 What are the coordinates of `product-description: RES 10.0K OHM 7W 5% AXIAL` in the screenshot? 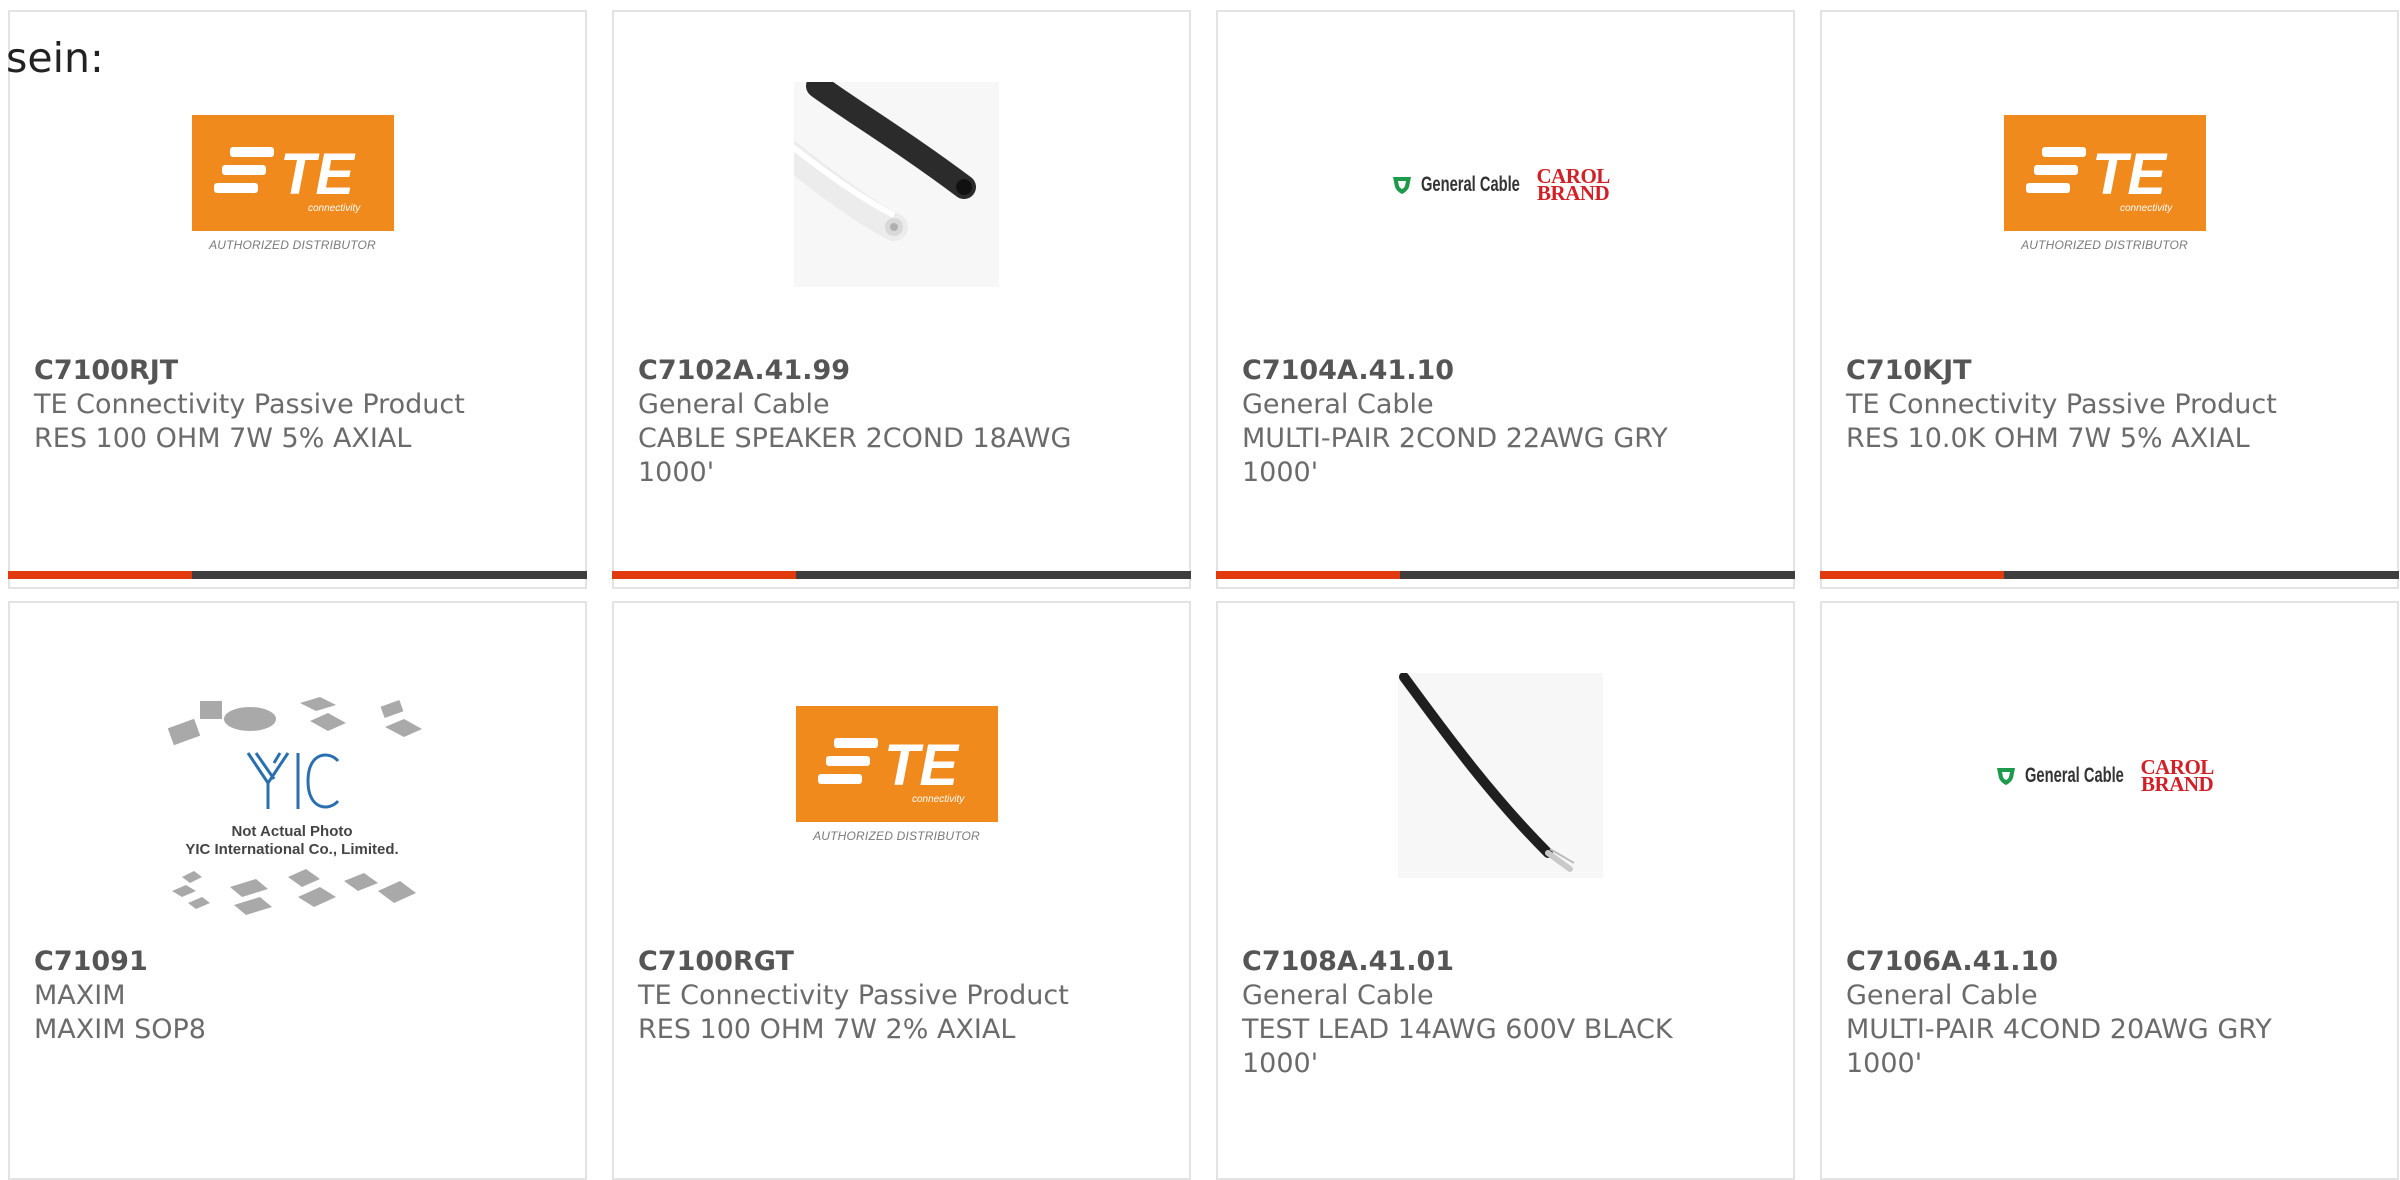 It's located at (2048, 438).